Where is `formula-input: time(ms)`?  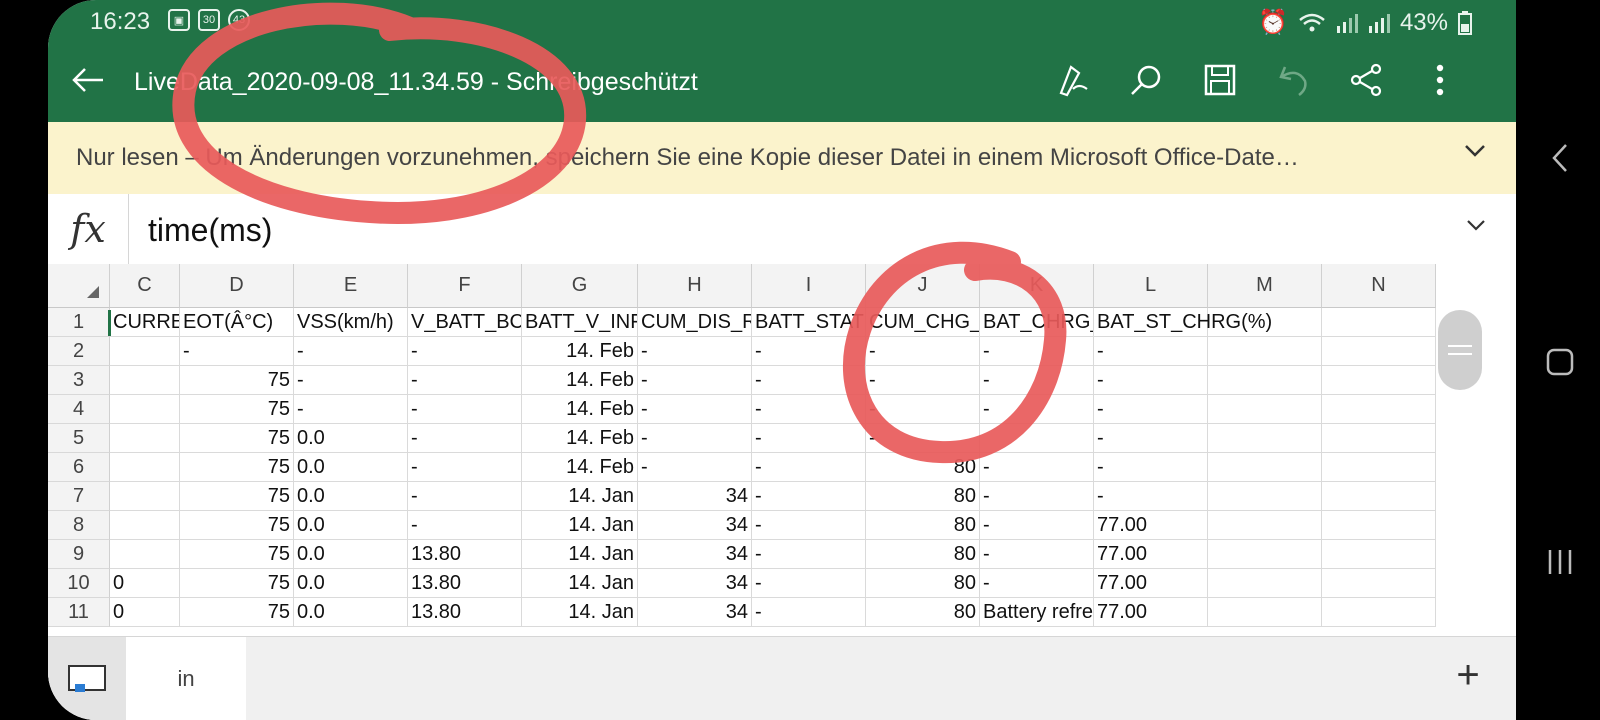
formula-input: time(ms) is located at coordinates (210, 230).